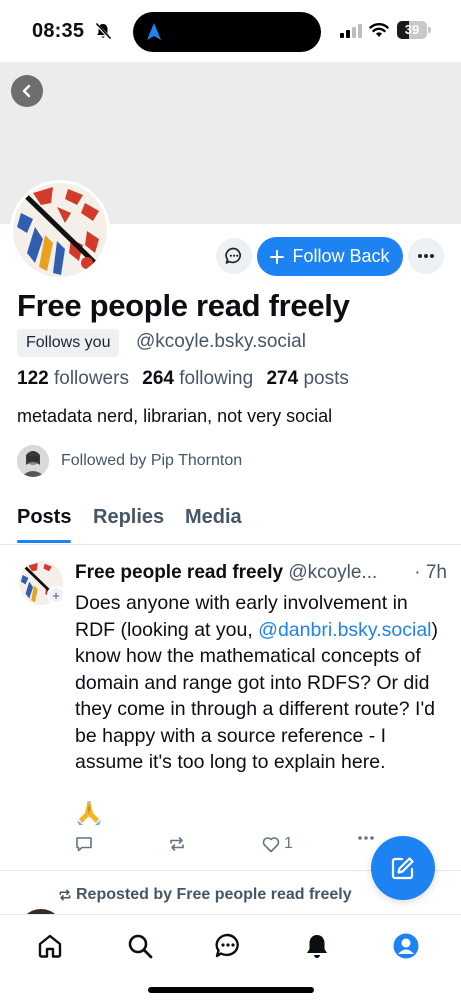  I want to click on navigation-arrow-icon, so click(154, 31).